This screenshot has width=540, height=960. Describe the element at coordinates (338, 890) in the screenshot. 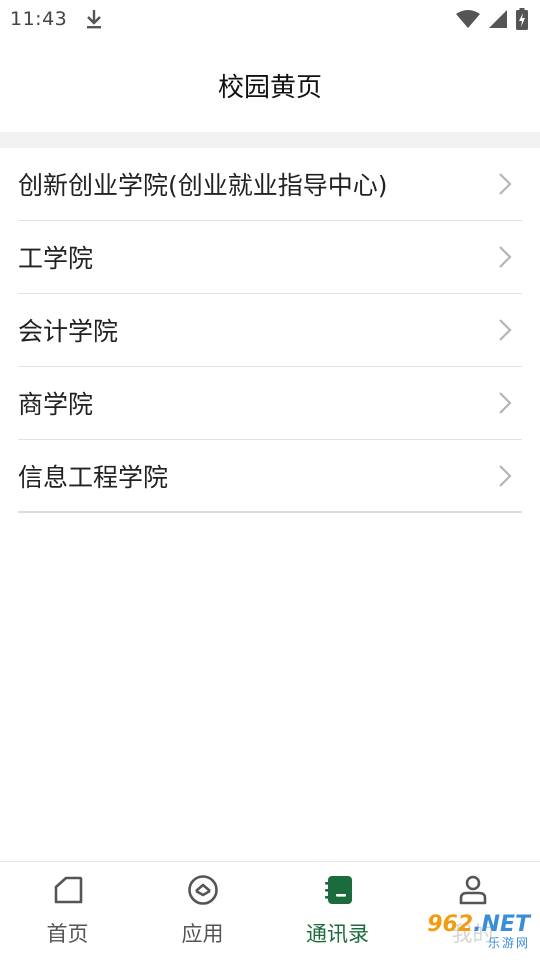

I see `contacts-book-icon` at that location.